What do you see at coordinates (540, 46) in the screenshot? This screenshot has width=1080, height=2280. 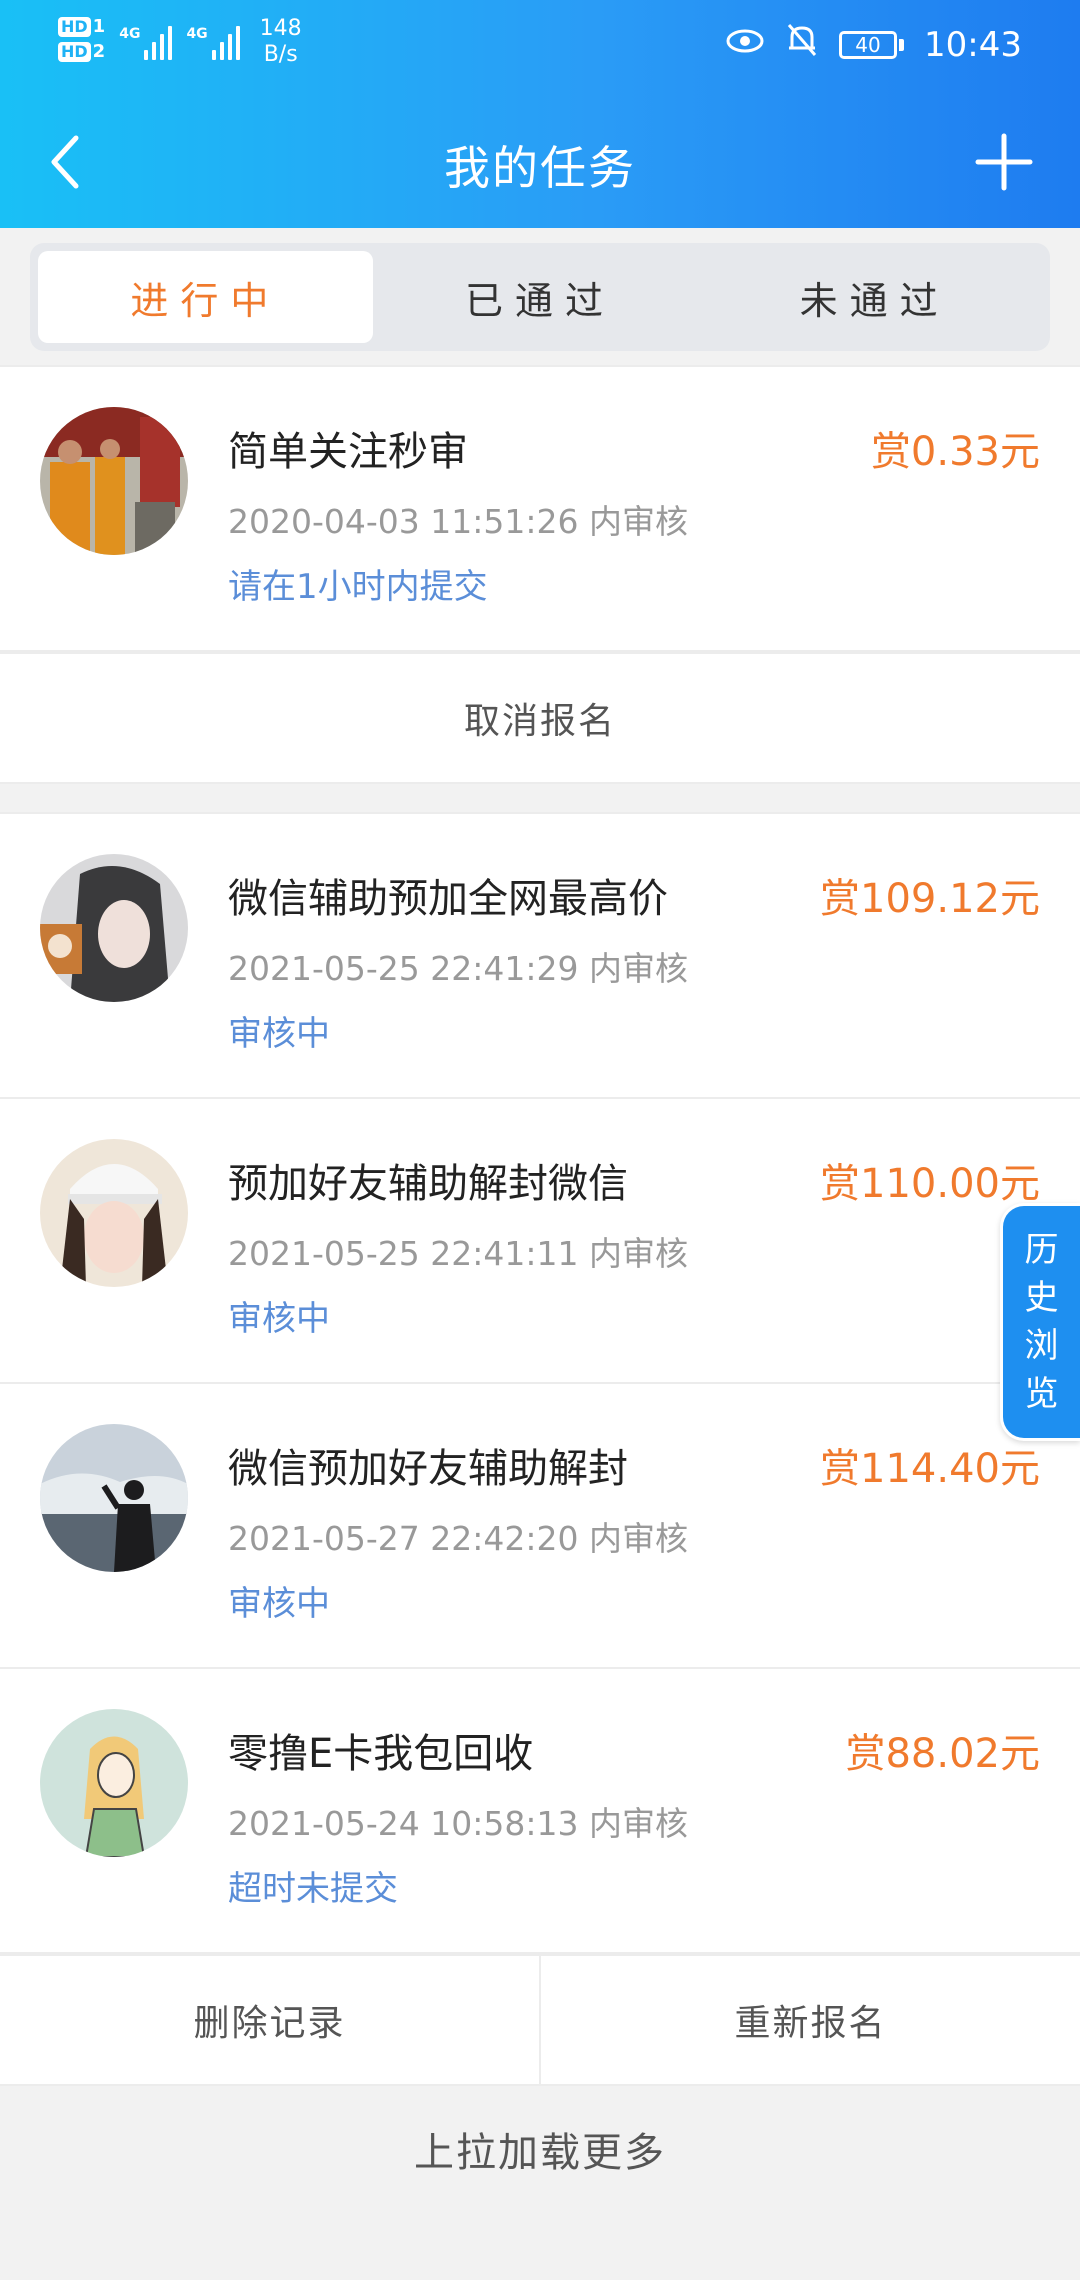 I see `status-bar: HD 1 HD 2 4G 4G 148 B/s 40 10:43` at bounding box center [540, 46].